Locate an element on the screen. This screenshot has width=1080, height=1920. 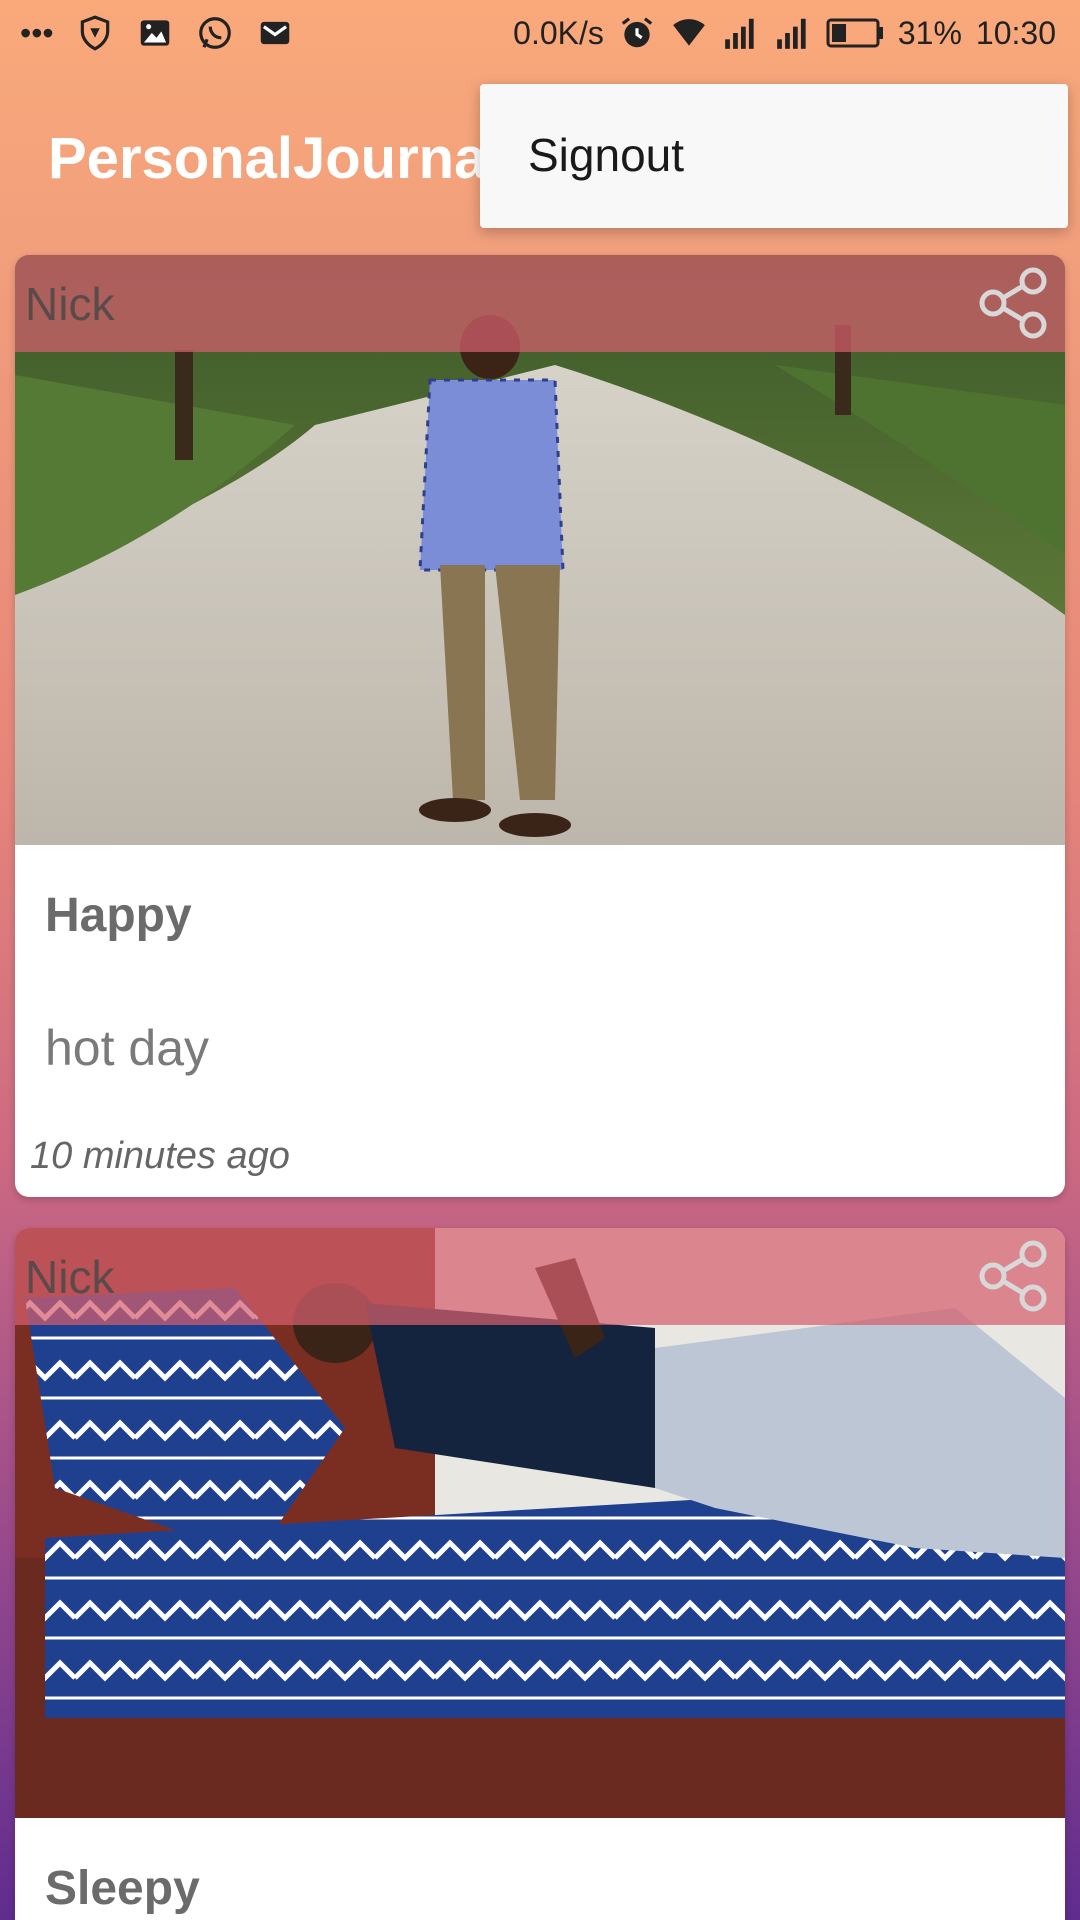
entry-timestamp: 10 minutes ago is located at coordinates (160, 1156).